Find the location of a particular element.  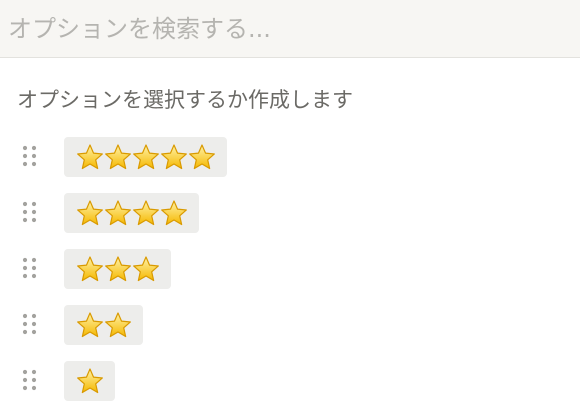

select-or-create-hint: オプションを選択するか作成します is located at coordinates (185, 100).